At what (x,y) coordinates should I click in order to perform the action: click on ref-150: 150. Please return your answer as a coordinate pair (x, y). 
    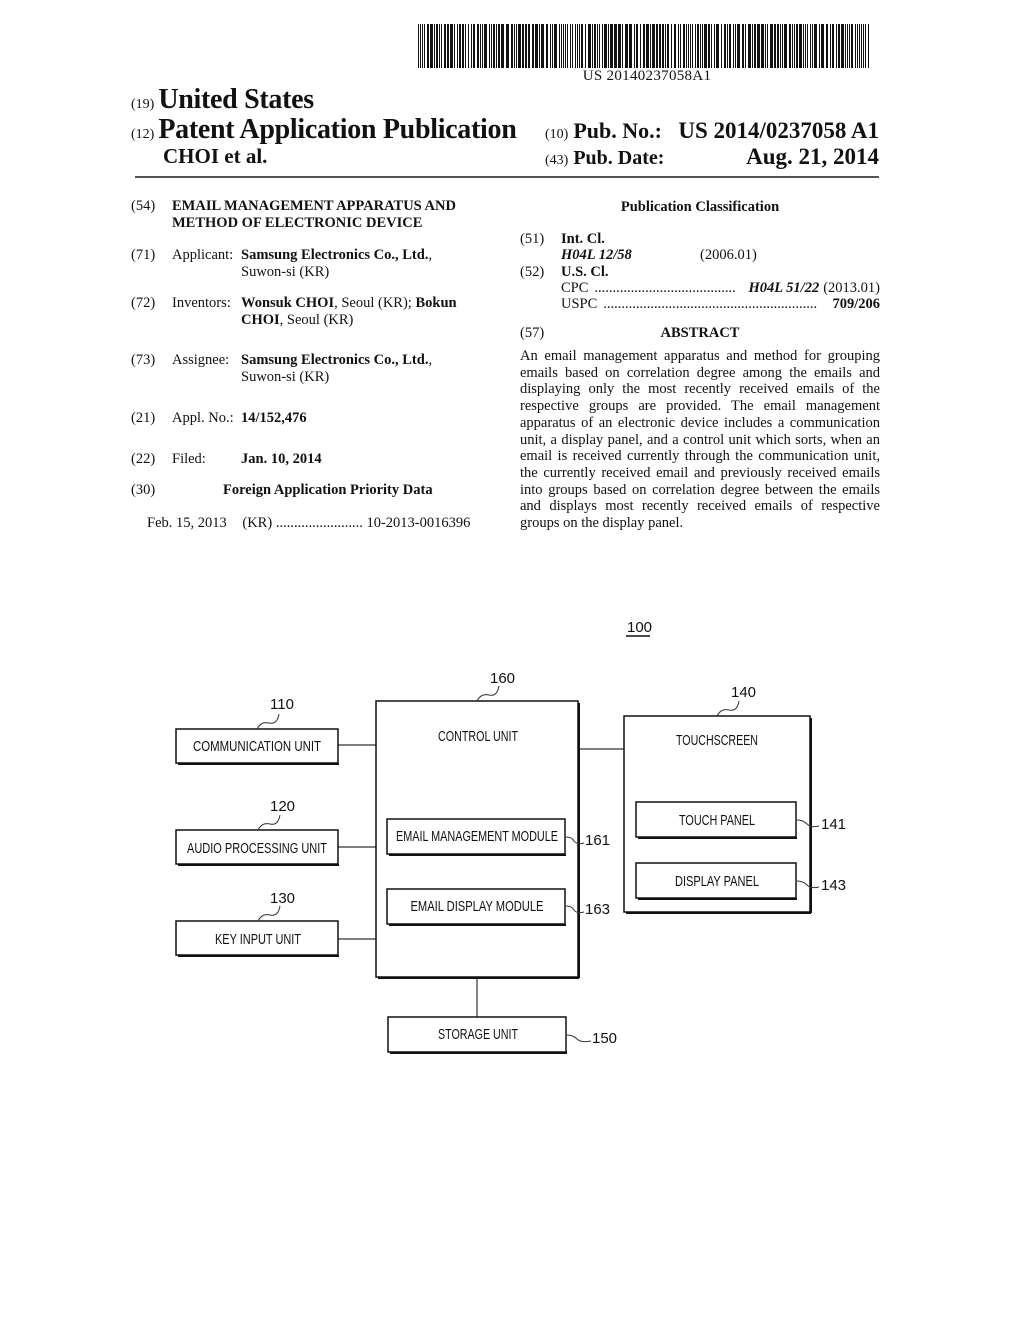
    Looking at the image, I should click on (604, 1038).